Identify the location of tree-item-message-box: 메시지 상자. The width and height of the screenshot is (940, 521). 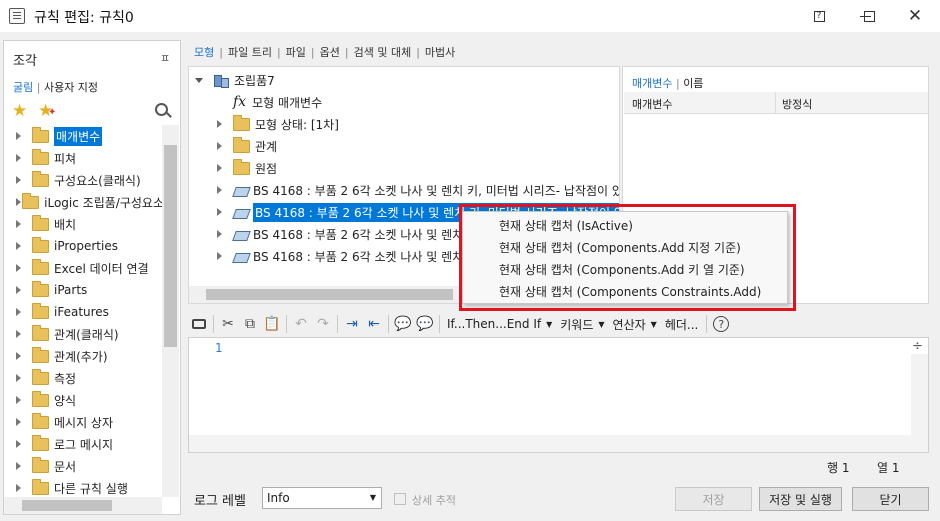
(83, 422).